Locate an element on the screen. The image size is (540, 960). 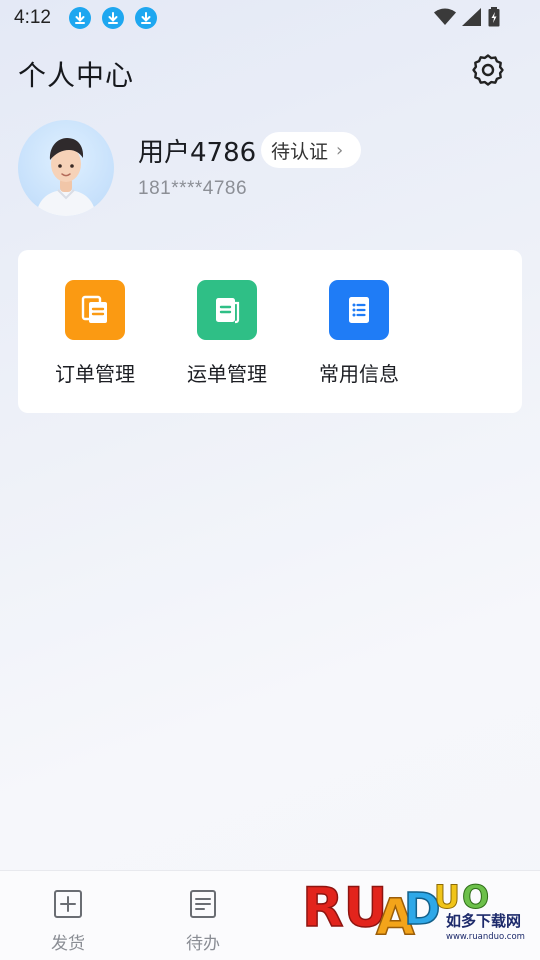
signal-icon is located at coordinates (472, 19).